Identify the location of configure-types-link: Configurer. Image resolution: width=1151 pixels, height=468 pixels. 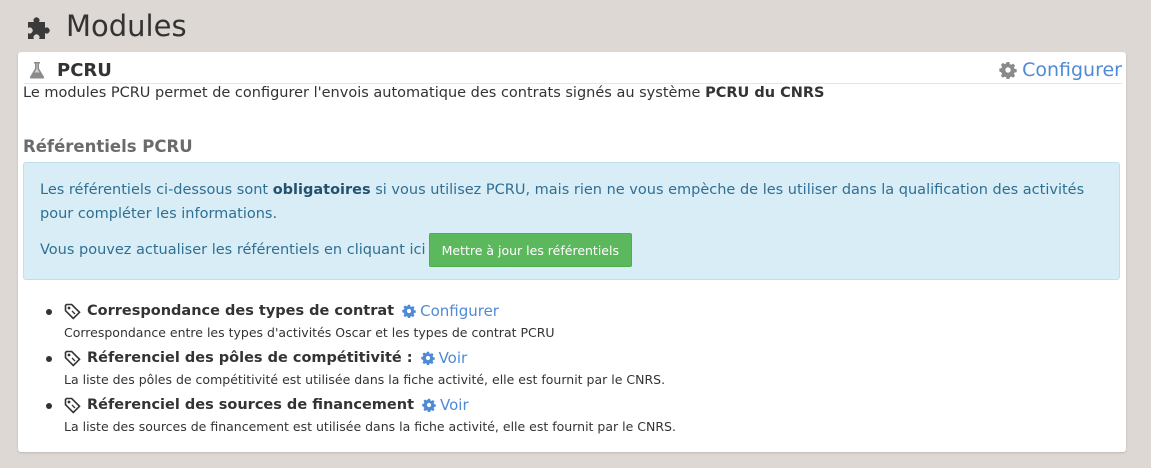
(450, 311).